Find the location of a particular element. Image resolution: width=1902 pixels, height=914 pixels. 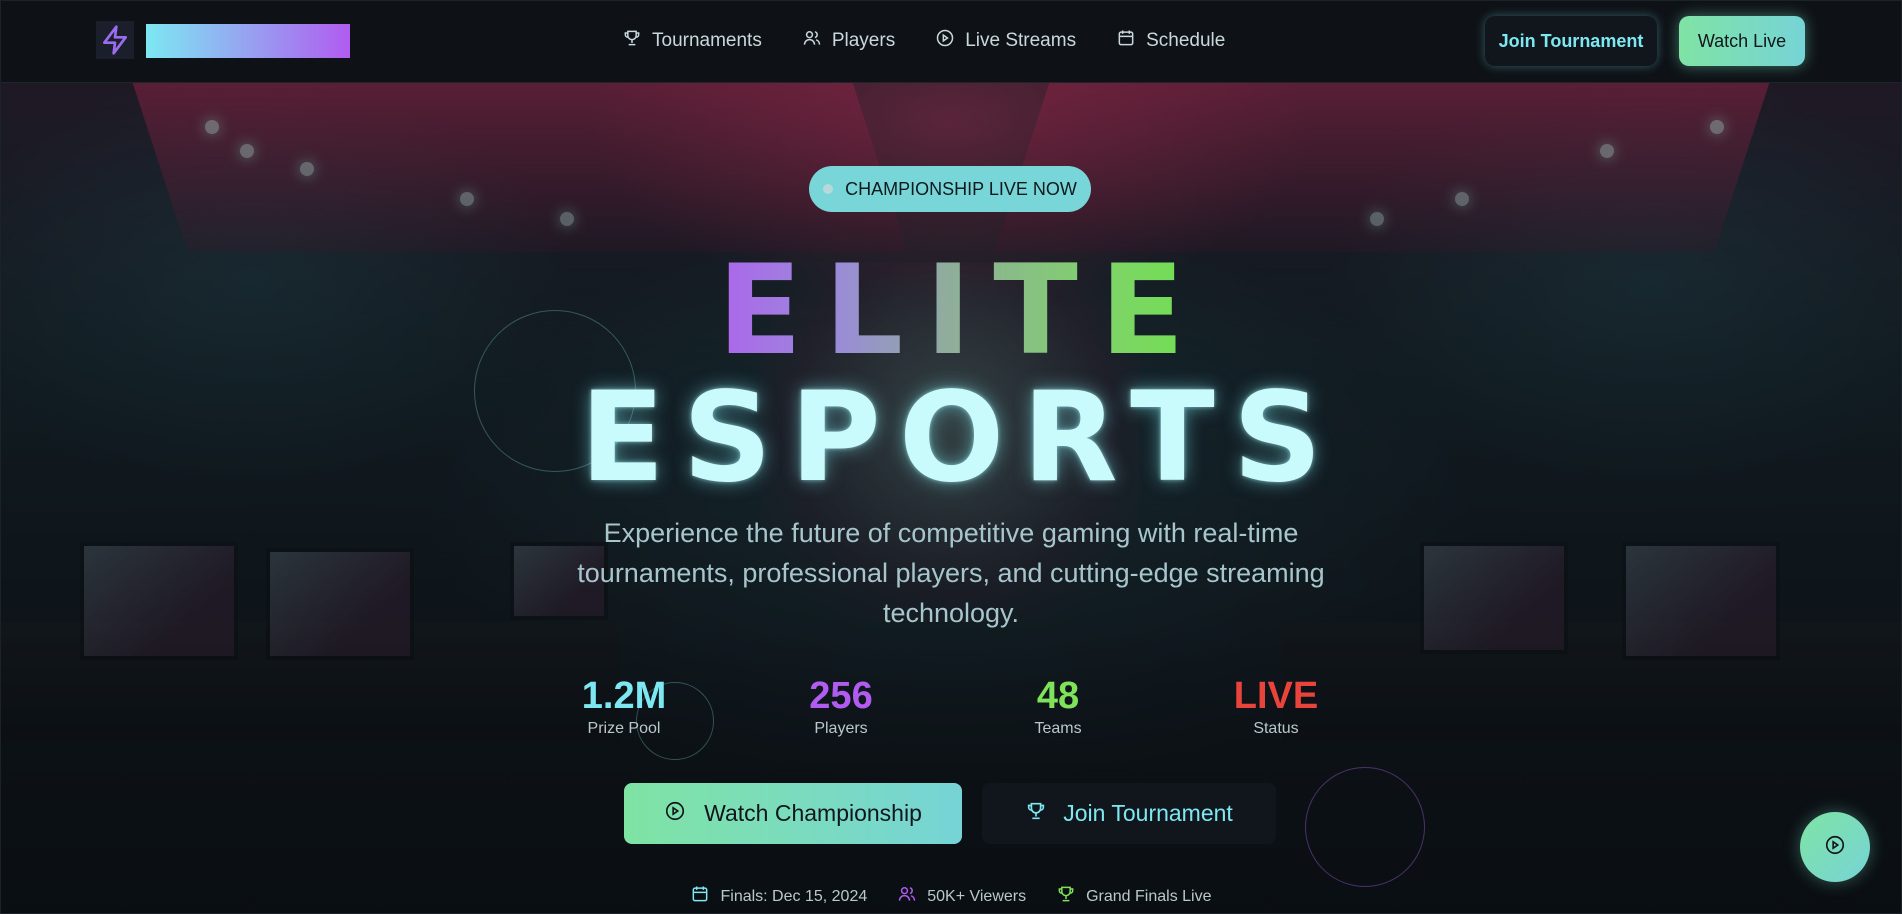

hero-title-line1: ELITE is located at coordinates (951, 311).